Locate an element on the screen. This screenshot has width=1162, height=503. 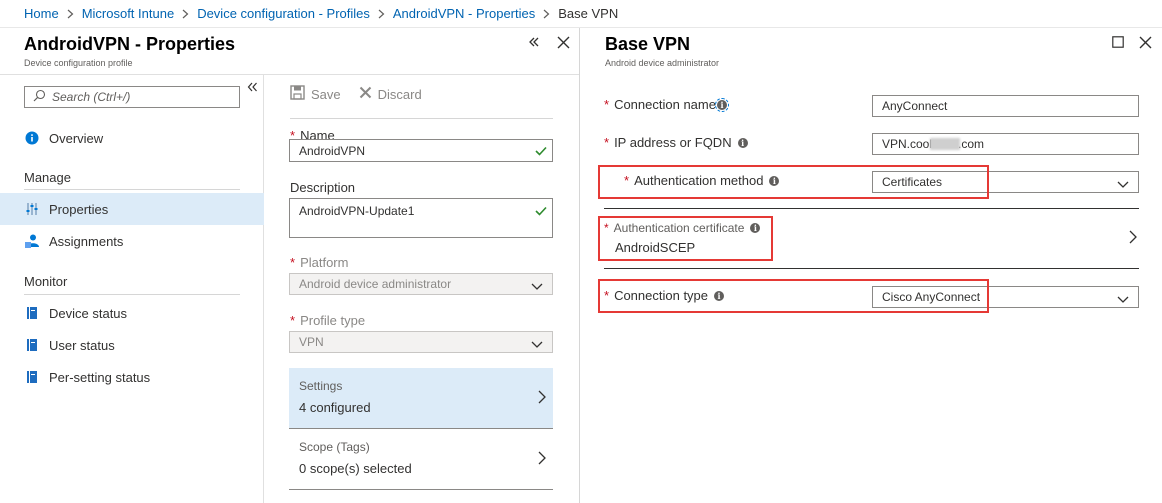
profile-type-label: * Profile type is located at coordinates (327, 320).